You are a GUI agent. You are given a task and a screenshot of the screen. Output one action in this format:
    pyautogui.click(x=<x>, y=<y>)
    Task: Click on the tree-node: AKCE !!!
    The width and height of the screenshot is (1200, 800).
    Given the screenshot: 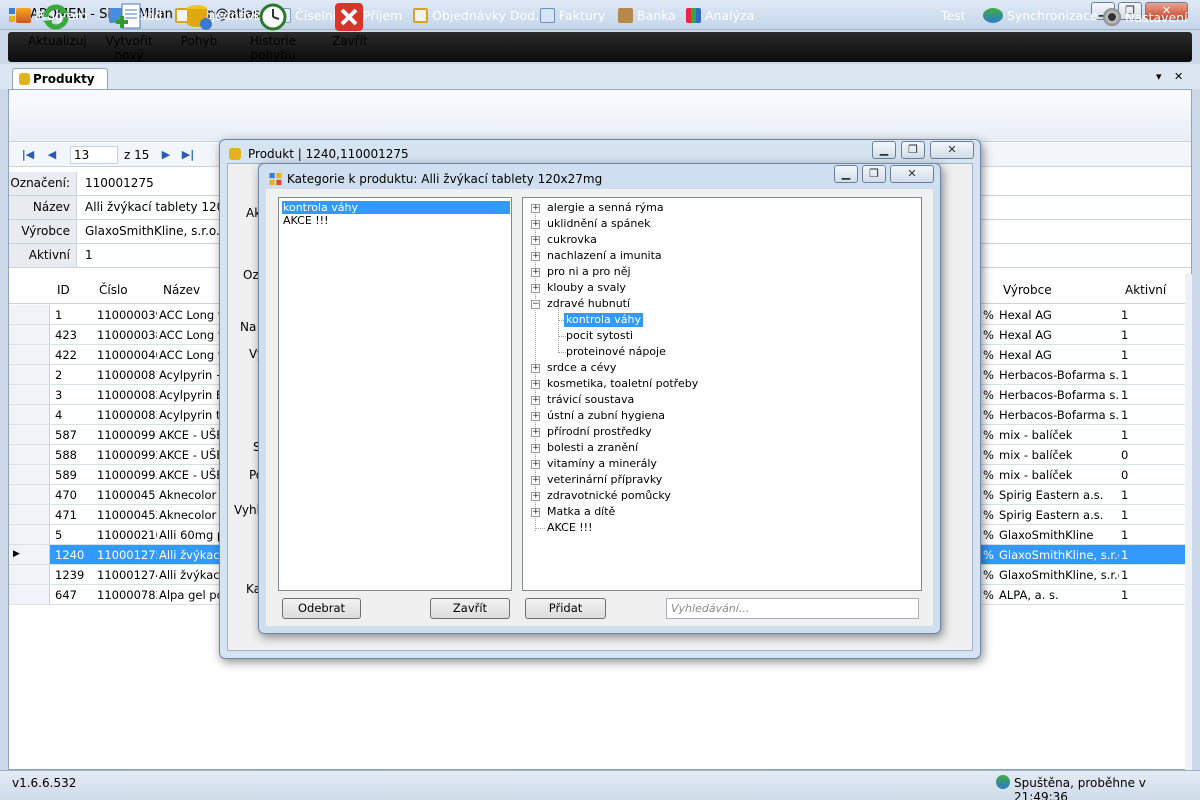 What is the action you would take?
    pyautogui.click(x=570, y=528)
    